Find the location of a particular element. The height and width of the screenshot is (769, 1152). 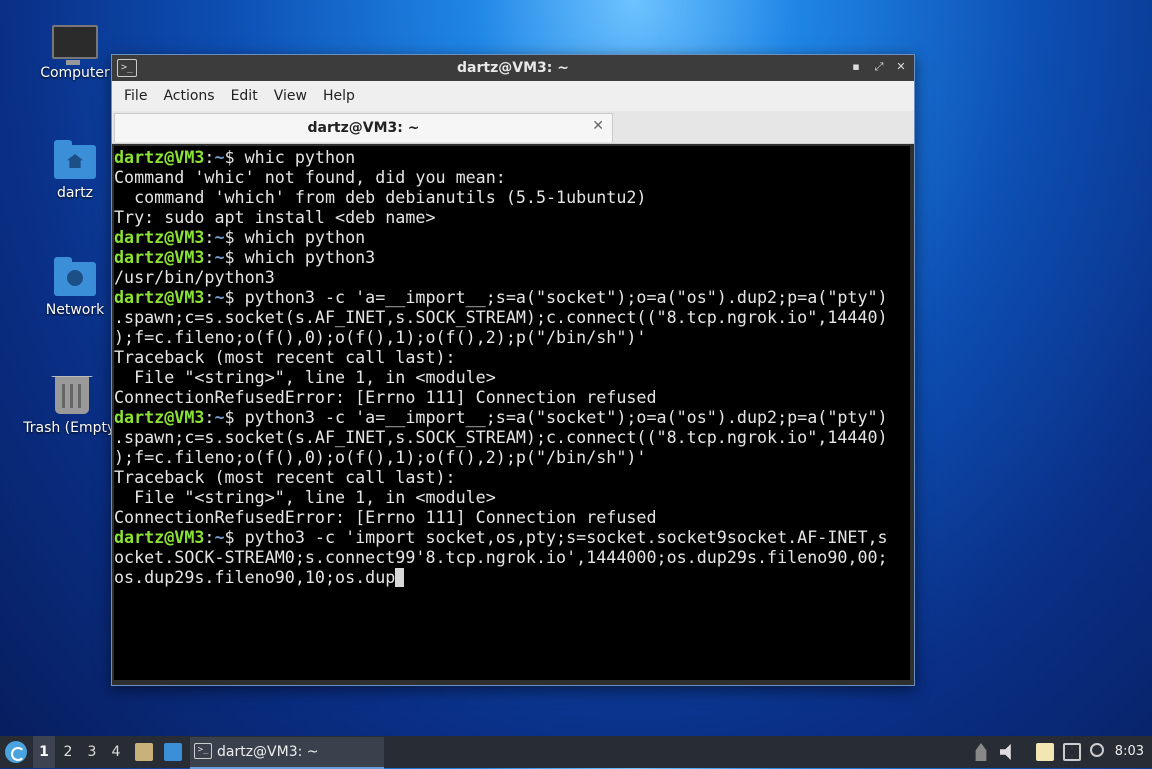

file-manager-icon is located at coordinates (144, 752).